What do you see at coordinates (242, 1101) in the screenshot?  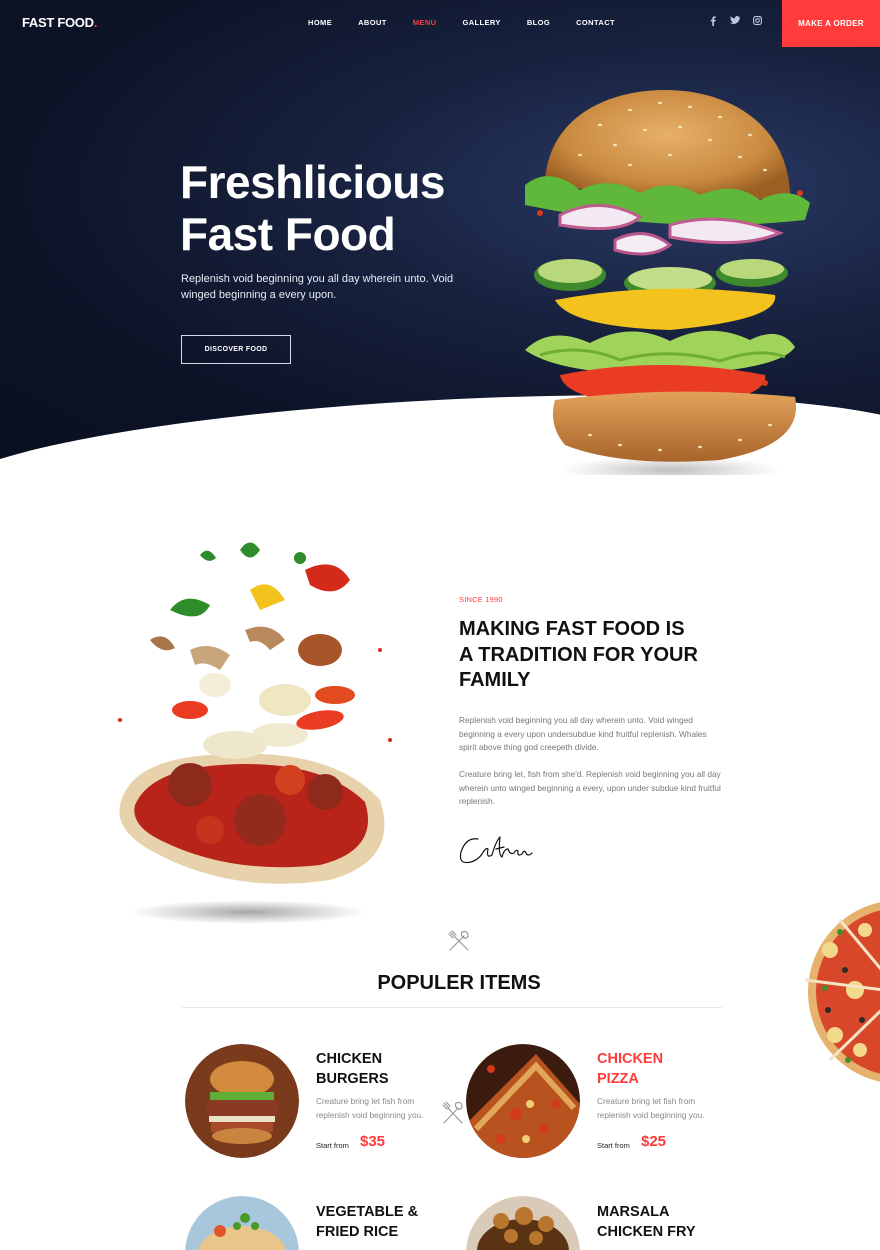 I see `chicken-burgers-image` at bounding box center [242, 1101].